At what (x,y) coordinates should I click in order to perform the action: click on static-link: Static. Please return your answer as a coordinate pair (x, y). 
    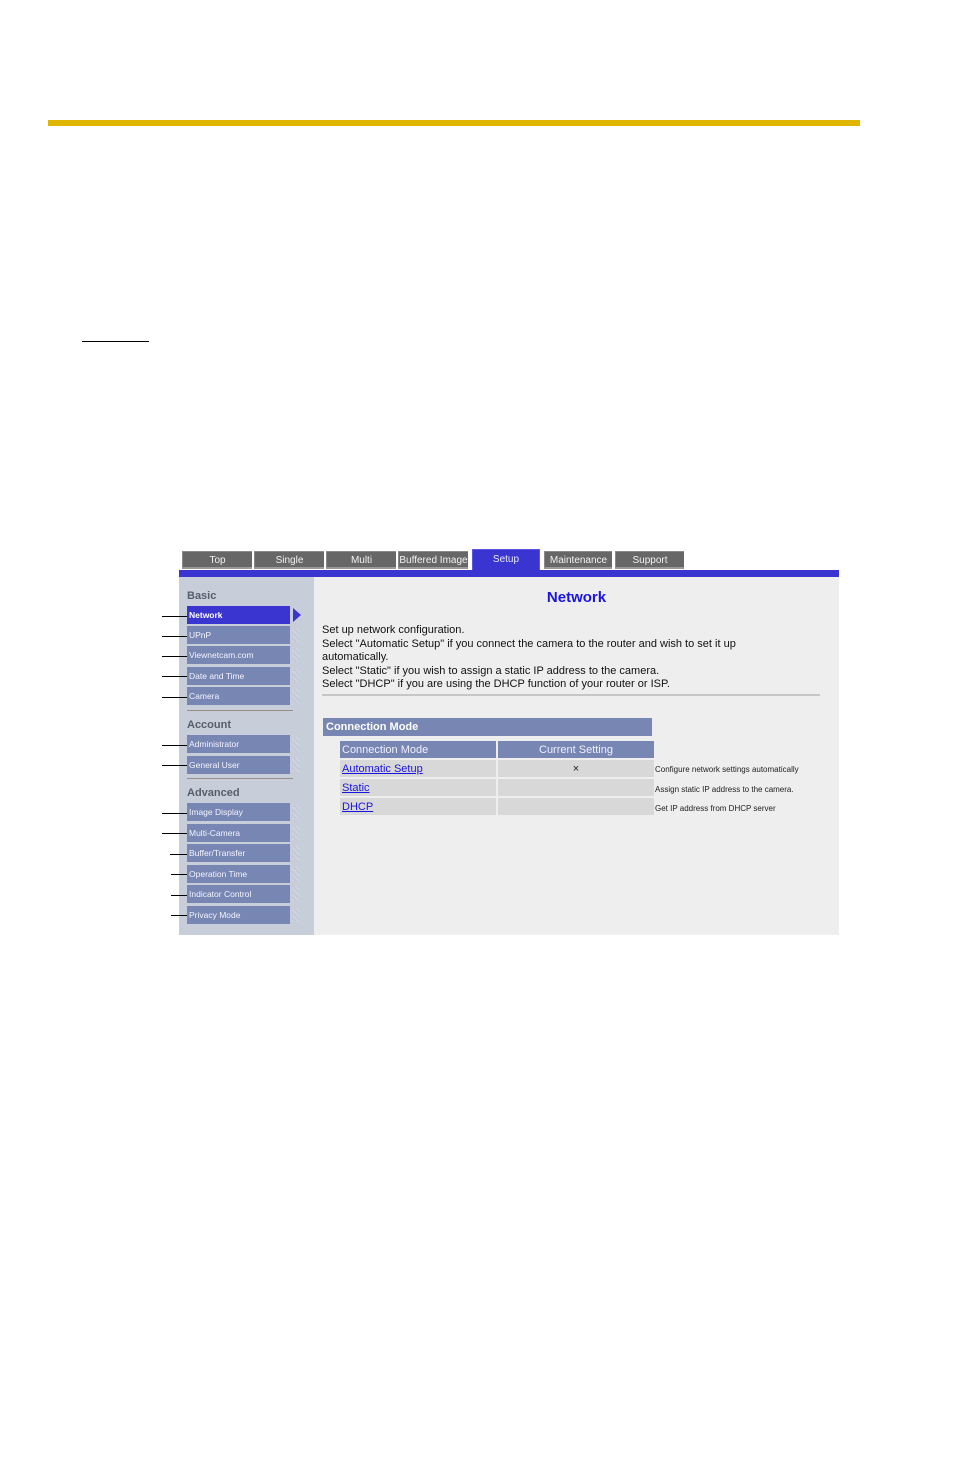
    Looking at the image, I should click on (356, 788).